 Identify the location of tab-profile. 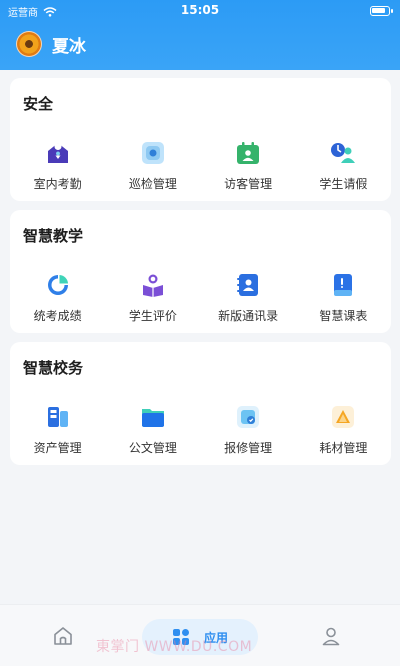
(331, 636).